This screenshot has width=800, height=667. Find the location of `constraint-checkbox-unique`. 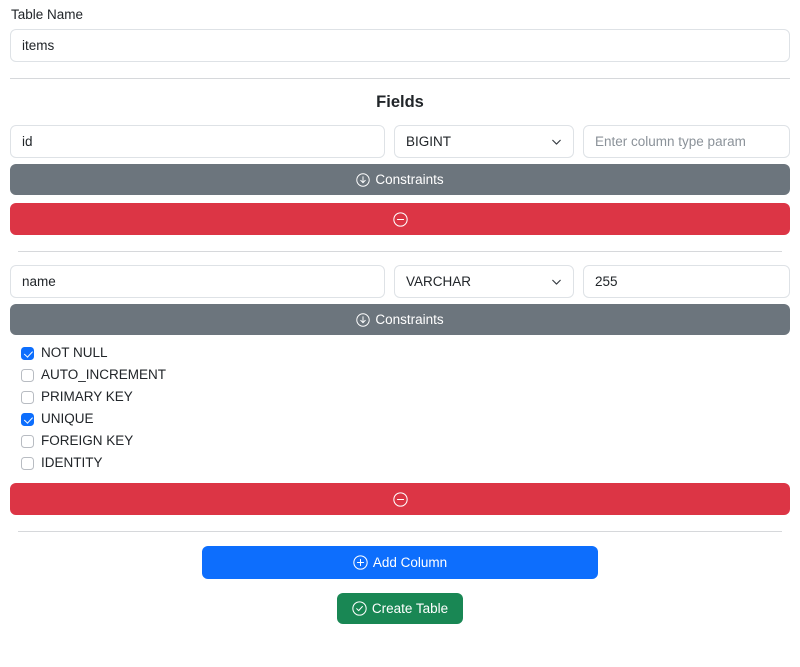

constraint-checkbox-unique is located at coordinates (27, 419).